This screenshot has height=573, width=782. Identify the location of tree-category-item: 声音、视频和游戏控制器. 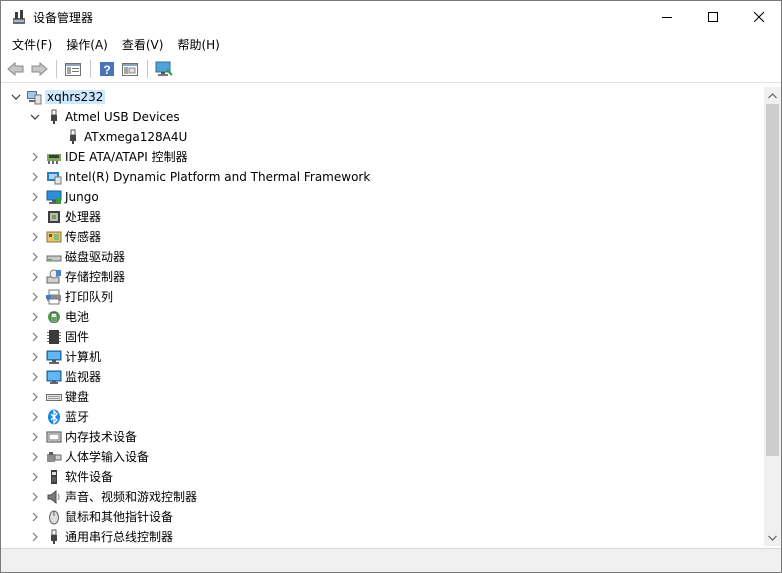
(385, 497).